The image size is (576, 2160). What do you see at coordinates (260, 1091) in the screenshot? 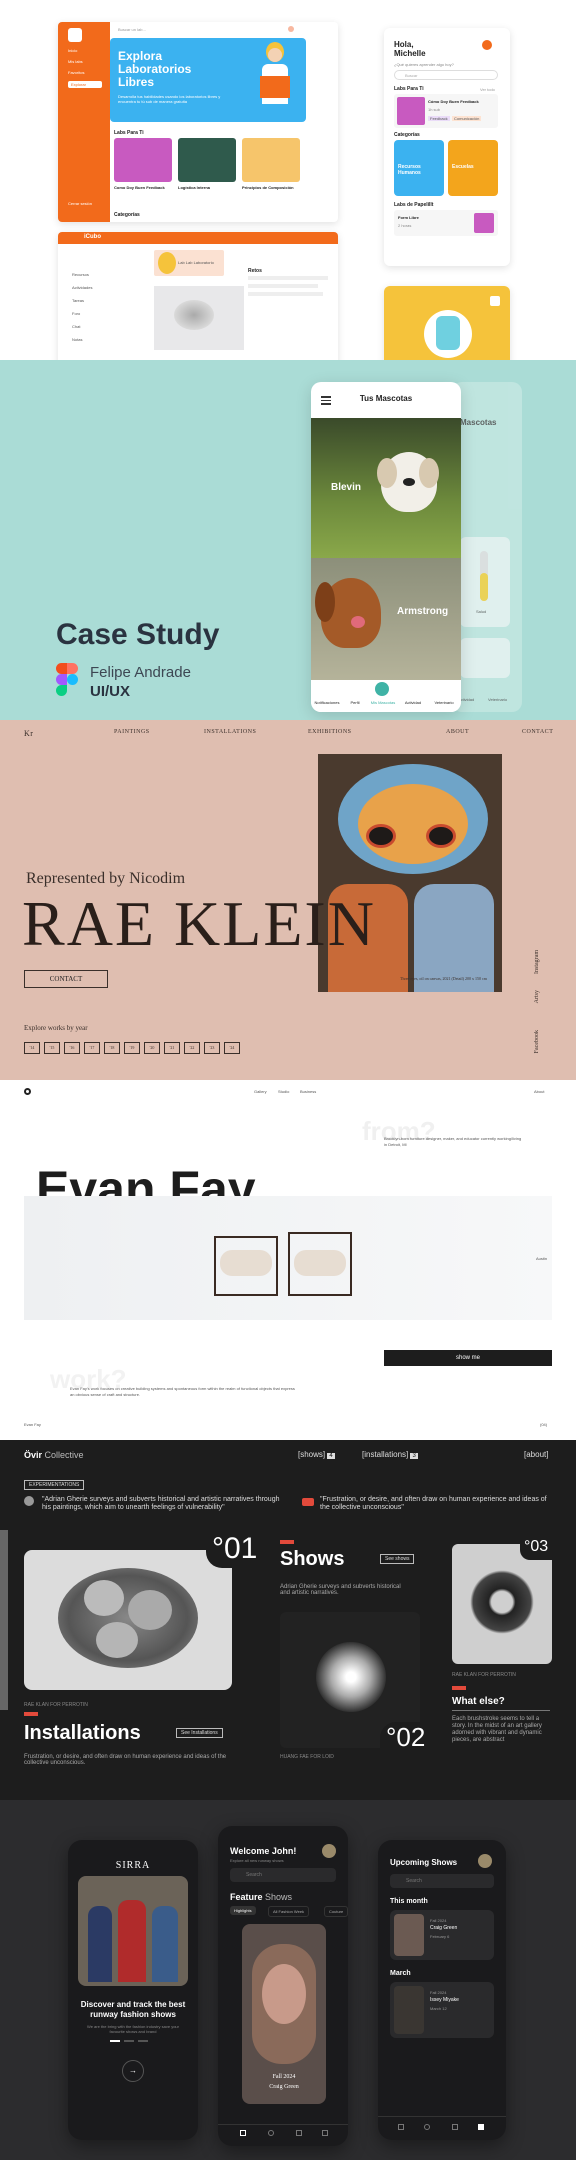
I see `nav-gallery: Gallery` at bounding box center [260, 1091].